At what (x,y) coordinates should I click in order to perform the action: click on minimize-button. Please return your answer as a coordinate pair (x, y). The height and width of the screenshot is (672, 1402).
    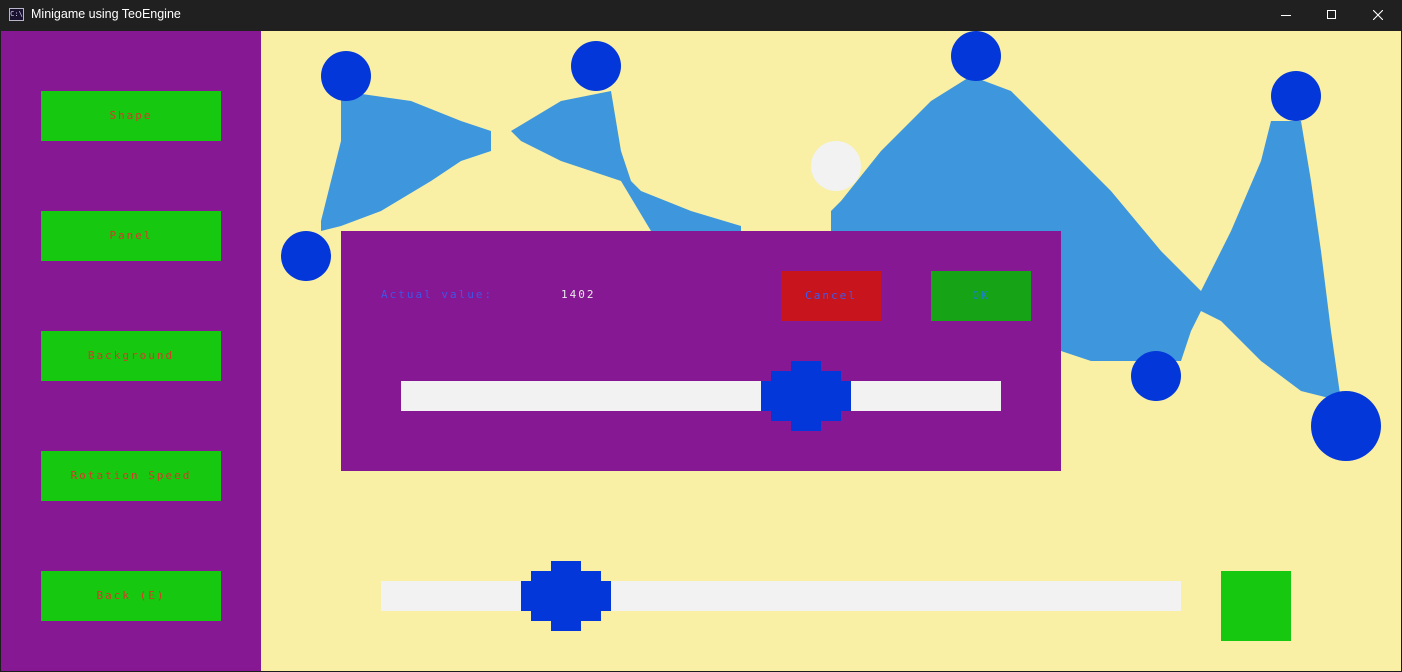
    Looking at the image, I should click on (1286, 15).